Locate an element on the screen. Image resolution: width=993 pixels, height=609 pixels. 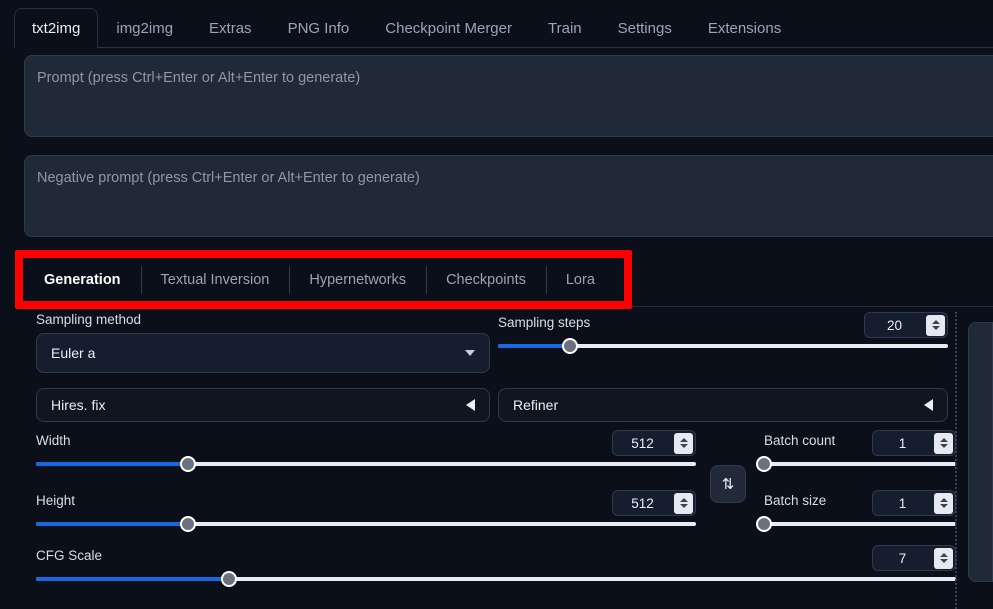
sampling-method-value: Euler a is located at coordinates (73, 353).